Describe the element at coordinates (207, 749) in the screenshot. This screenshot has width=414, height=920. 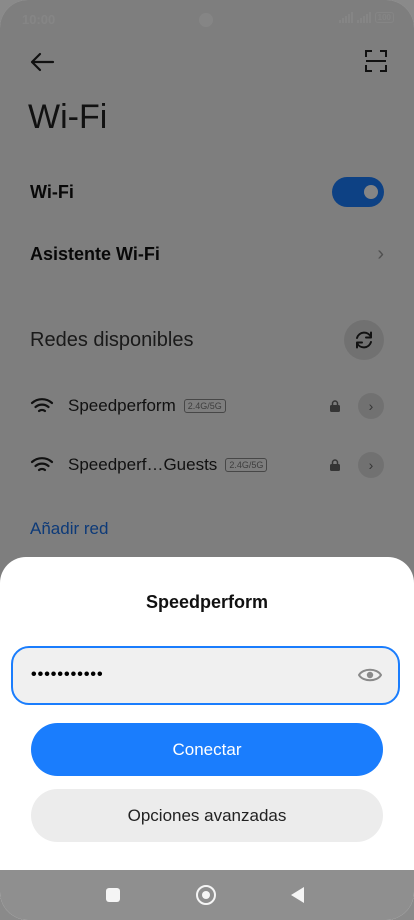
I see `connect-button: Conectar` at that location.